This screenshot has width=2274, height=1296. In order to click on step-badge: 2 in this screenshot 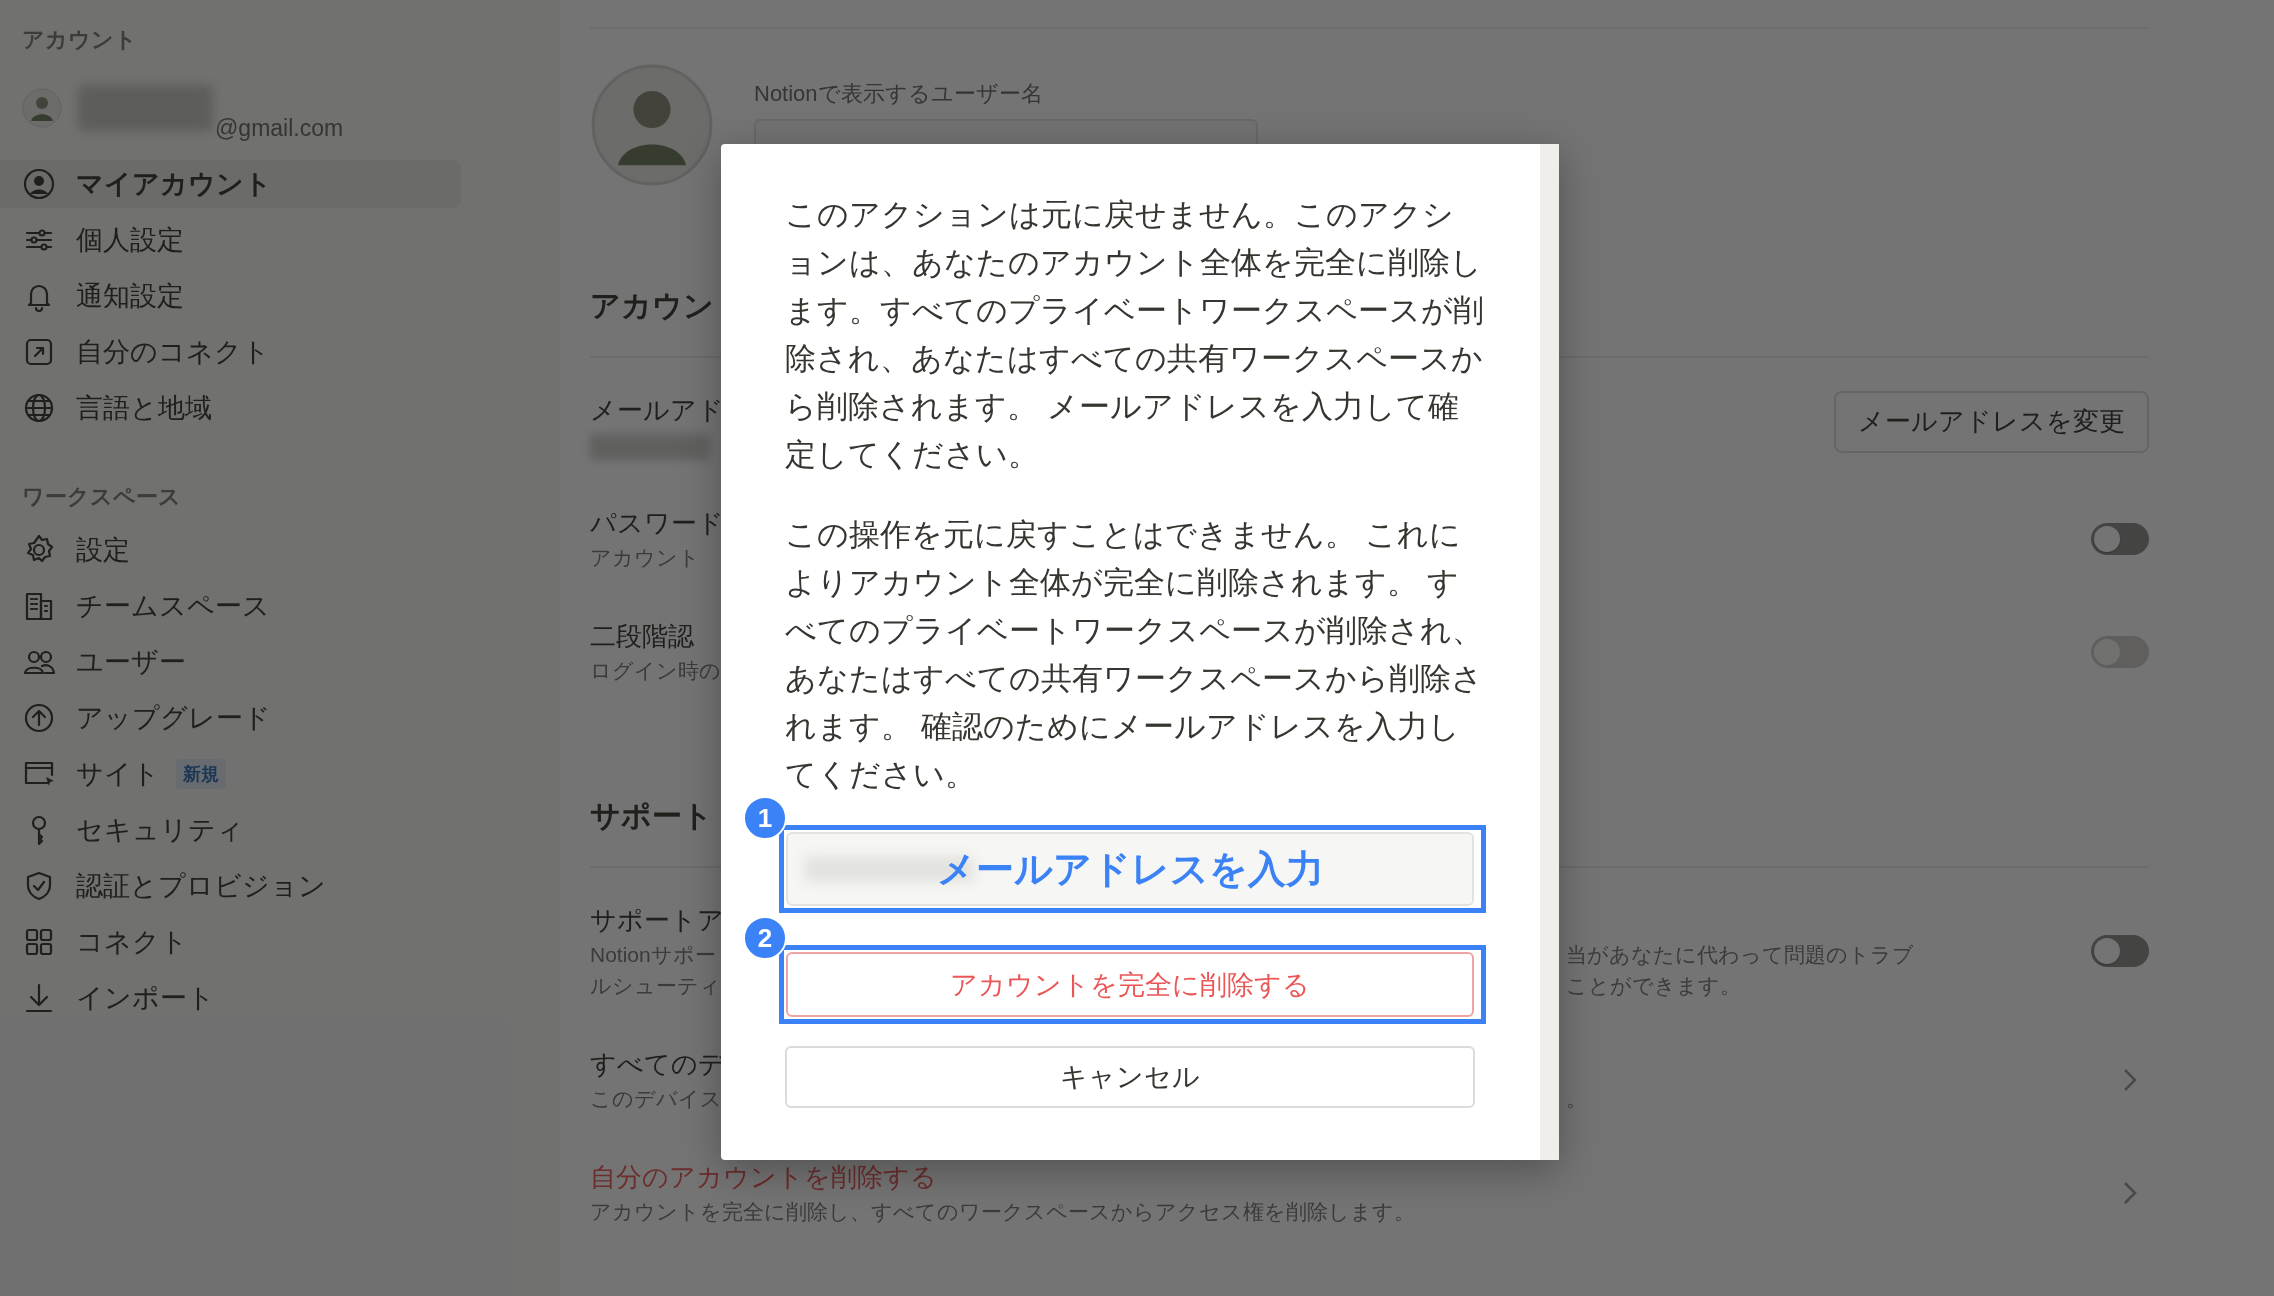, I will do `click(765, 938)`.